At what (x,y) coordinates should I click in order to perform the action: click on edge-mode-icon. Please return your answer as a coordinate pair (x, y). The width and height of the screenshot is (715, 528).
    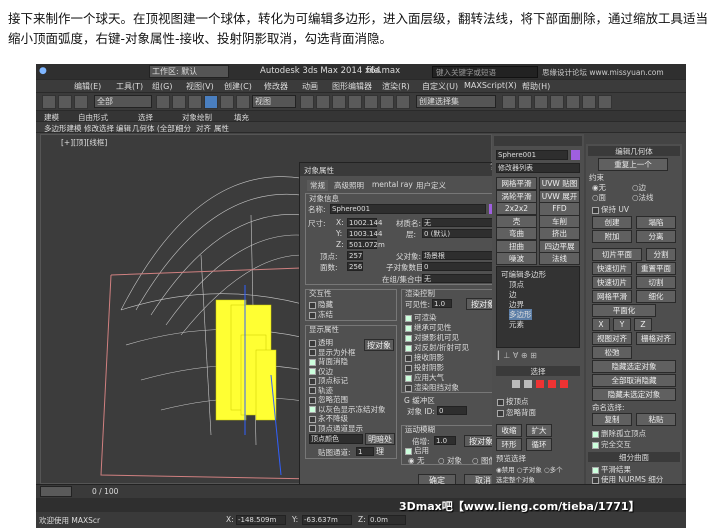
    Looking at the image, I should click on (528, 384).